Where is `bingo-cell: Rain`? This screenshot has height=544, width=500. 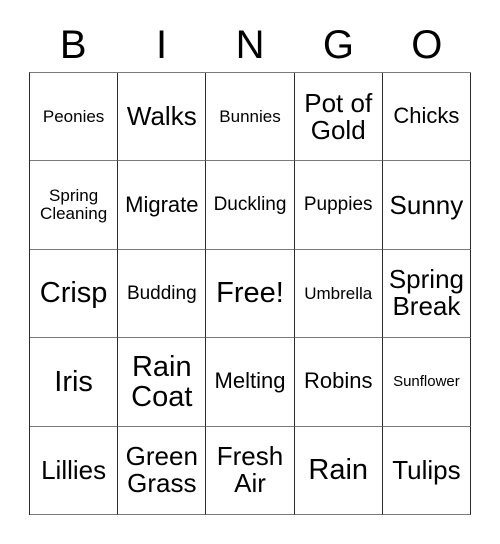
bingo-cell: Rain is located at coordinates (338, 470).